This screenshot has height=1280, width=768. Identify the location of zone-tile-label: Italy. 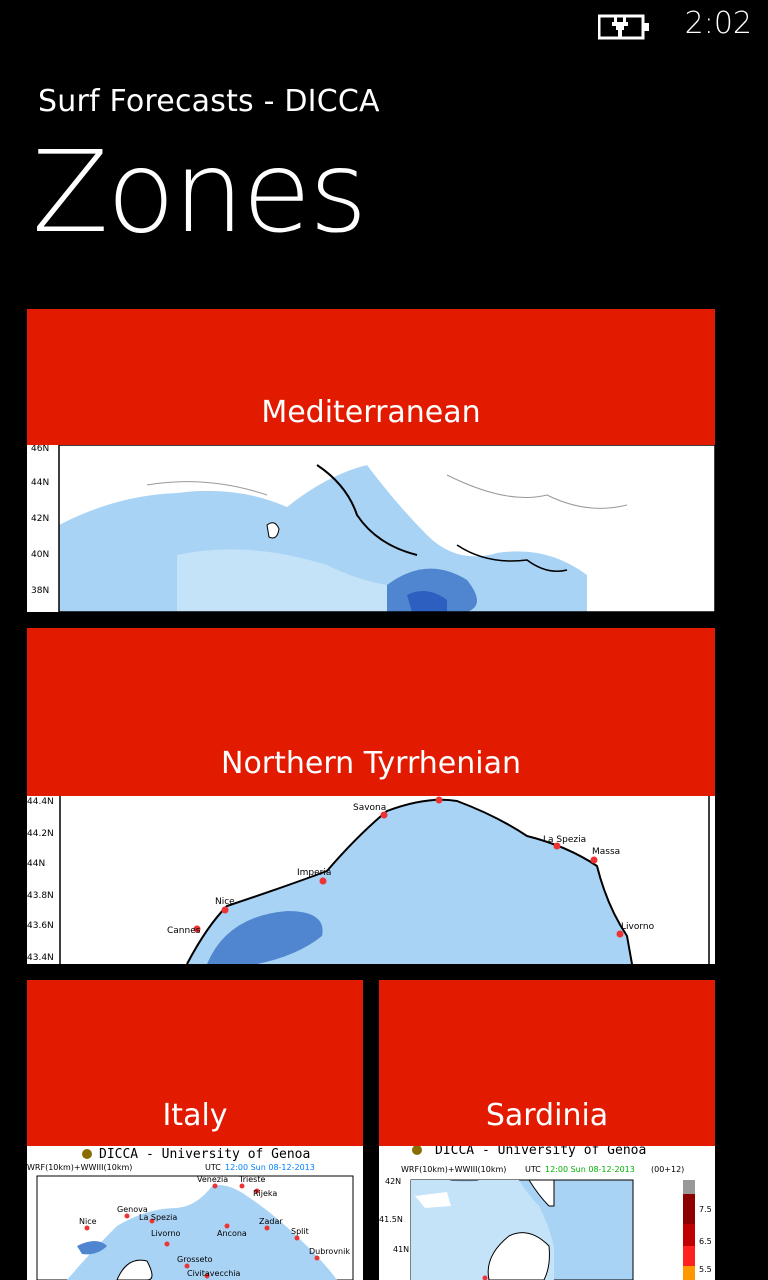
(195, 1115).